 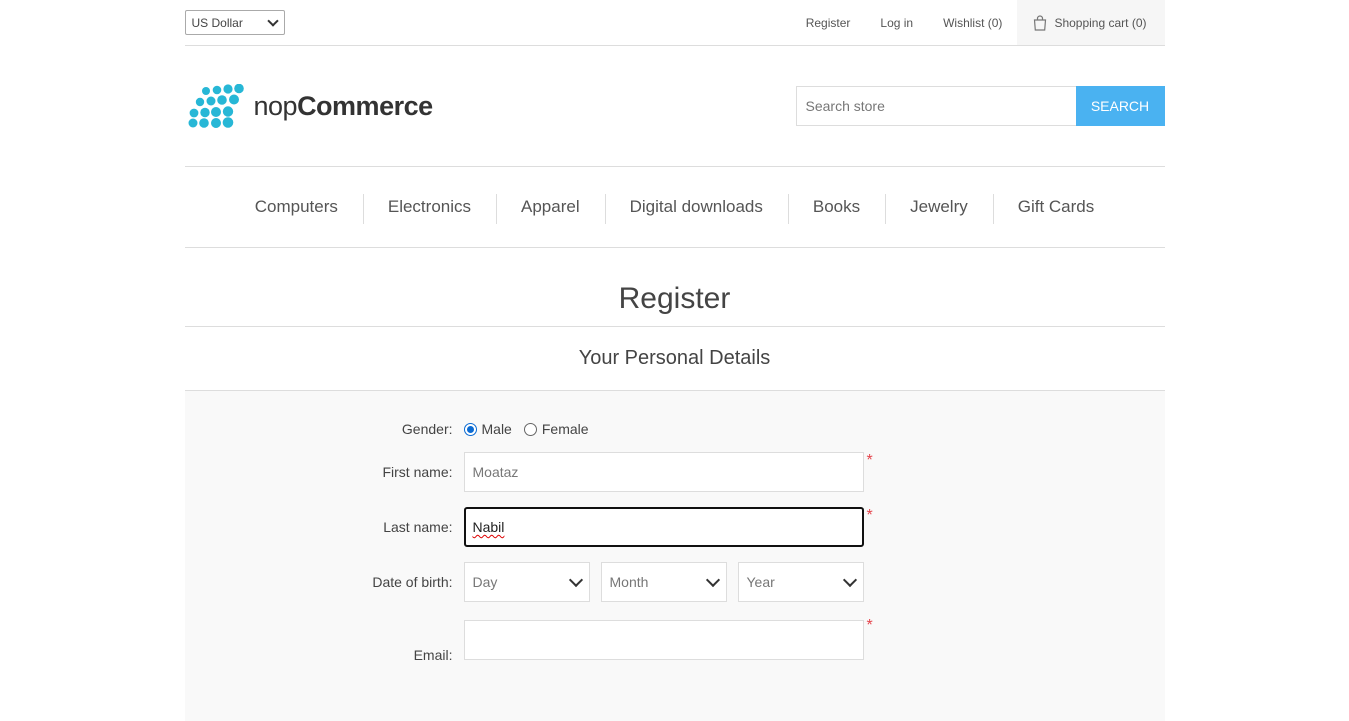 What do you see at coordinates (485, 582) in the screenshot?
I see `dob-day-value: Day` at bounding box center [485, 582].